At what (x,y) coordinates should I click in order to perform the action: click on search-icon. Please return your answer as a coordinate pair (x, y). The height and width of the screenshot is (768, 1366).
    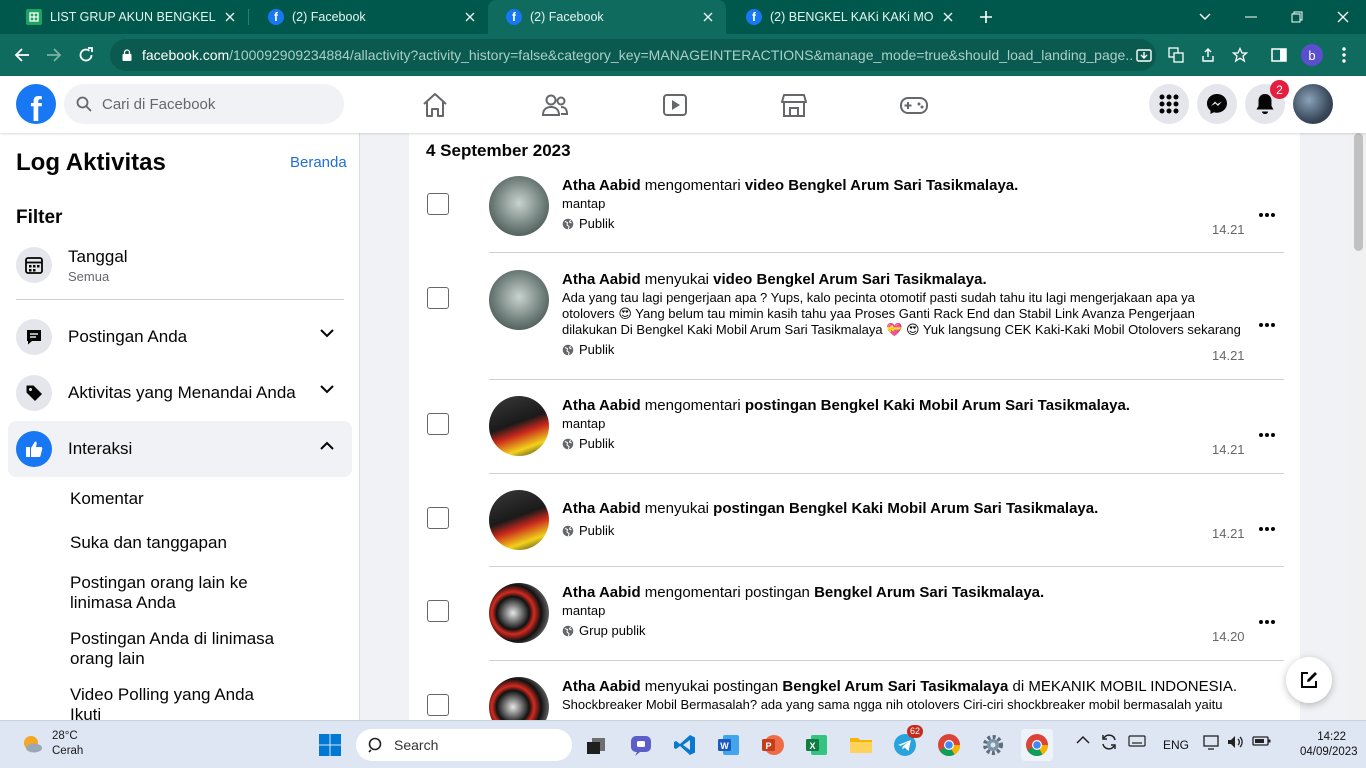
    Looking at the image, I should click on (376, 745).